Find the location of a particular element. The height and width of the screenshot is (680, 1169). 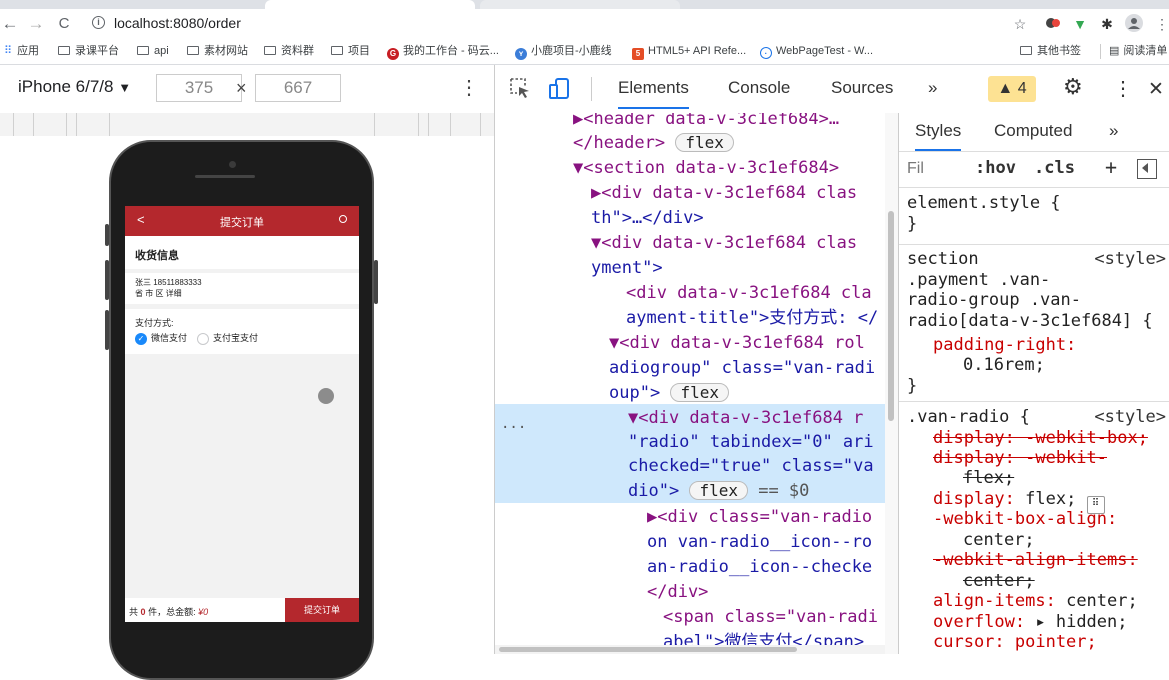

css-property: -webkit-box-align: is located at coordinates (1025, 519).